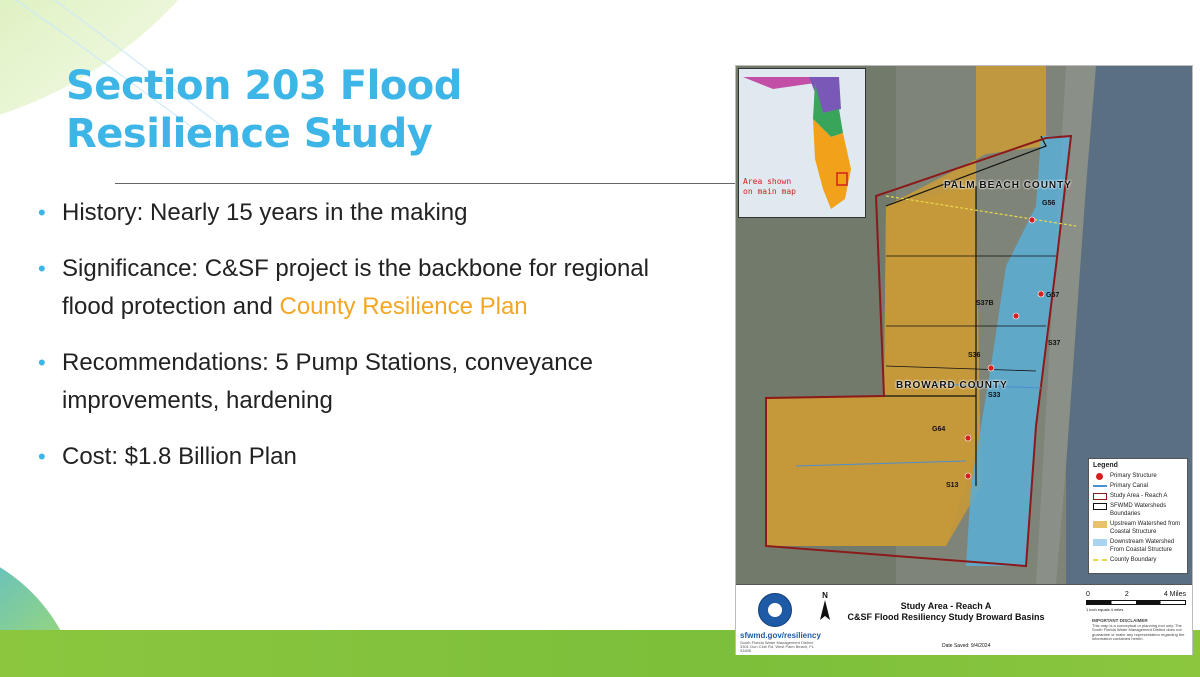 The image size is (1200, 677). What do you see at coordinates (265, 212) in the screenshot?
I see `bullet-text: History: Nearly 15 years in the making` at bounding box center [265, 212].